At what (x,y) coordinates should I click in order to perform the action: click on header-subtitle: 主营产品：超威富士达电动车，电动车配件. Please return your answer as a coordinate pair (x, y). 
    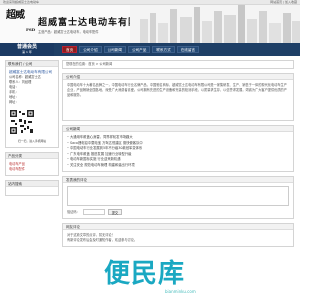
    Looking at the image, I should click on (68, 32).